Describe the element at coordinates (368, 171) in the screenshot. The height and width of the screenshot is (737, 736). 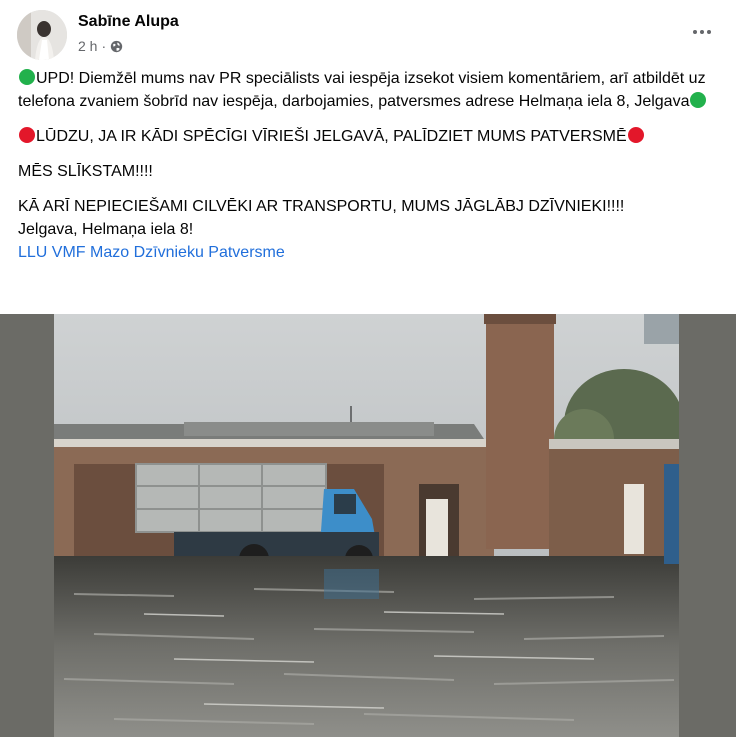
I see `paragraph-sinking: MĒS SLĪKSTAM!!!!` at that location.